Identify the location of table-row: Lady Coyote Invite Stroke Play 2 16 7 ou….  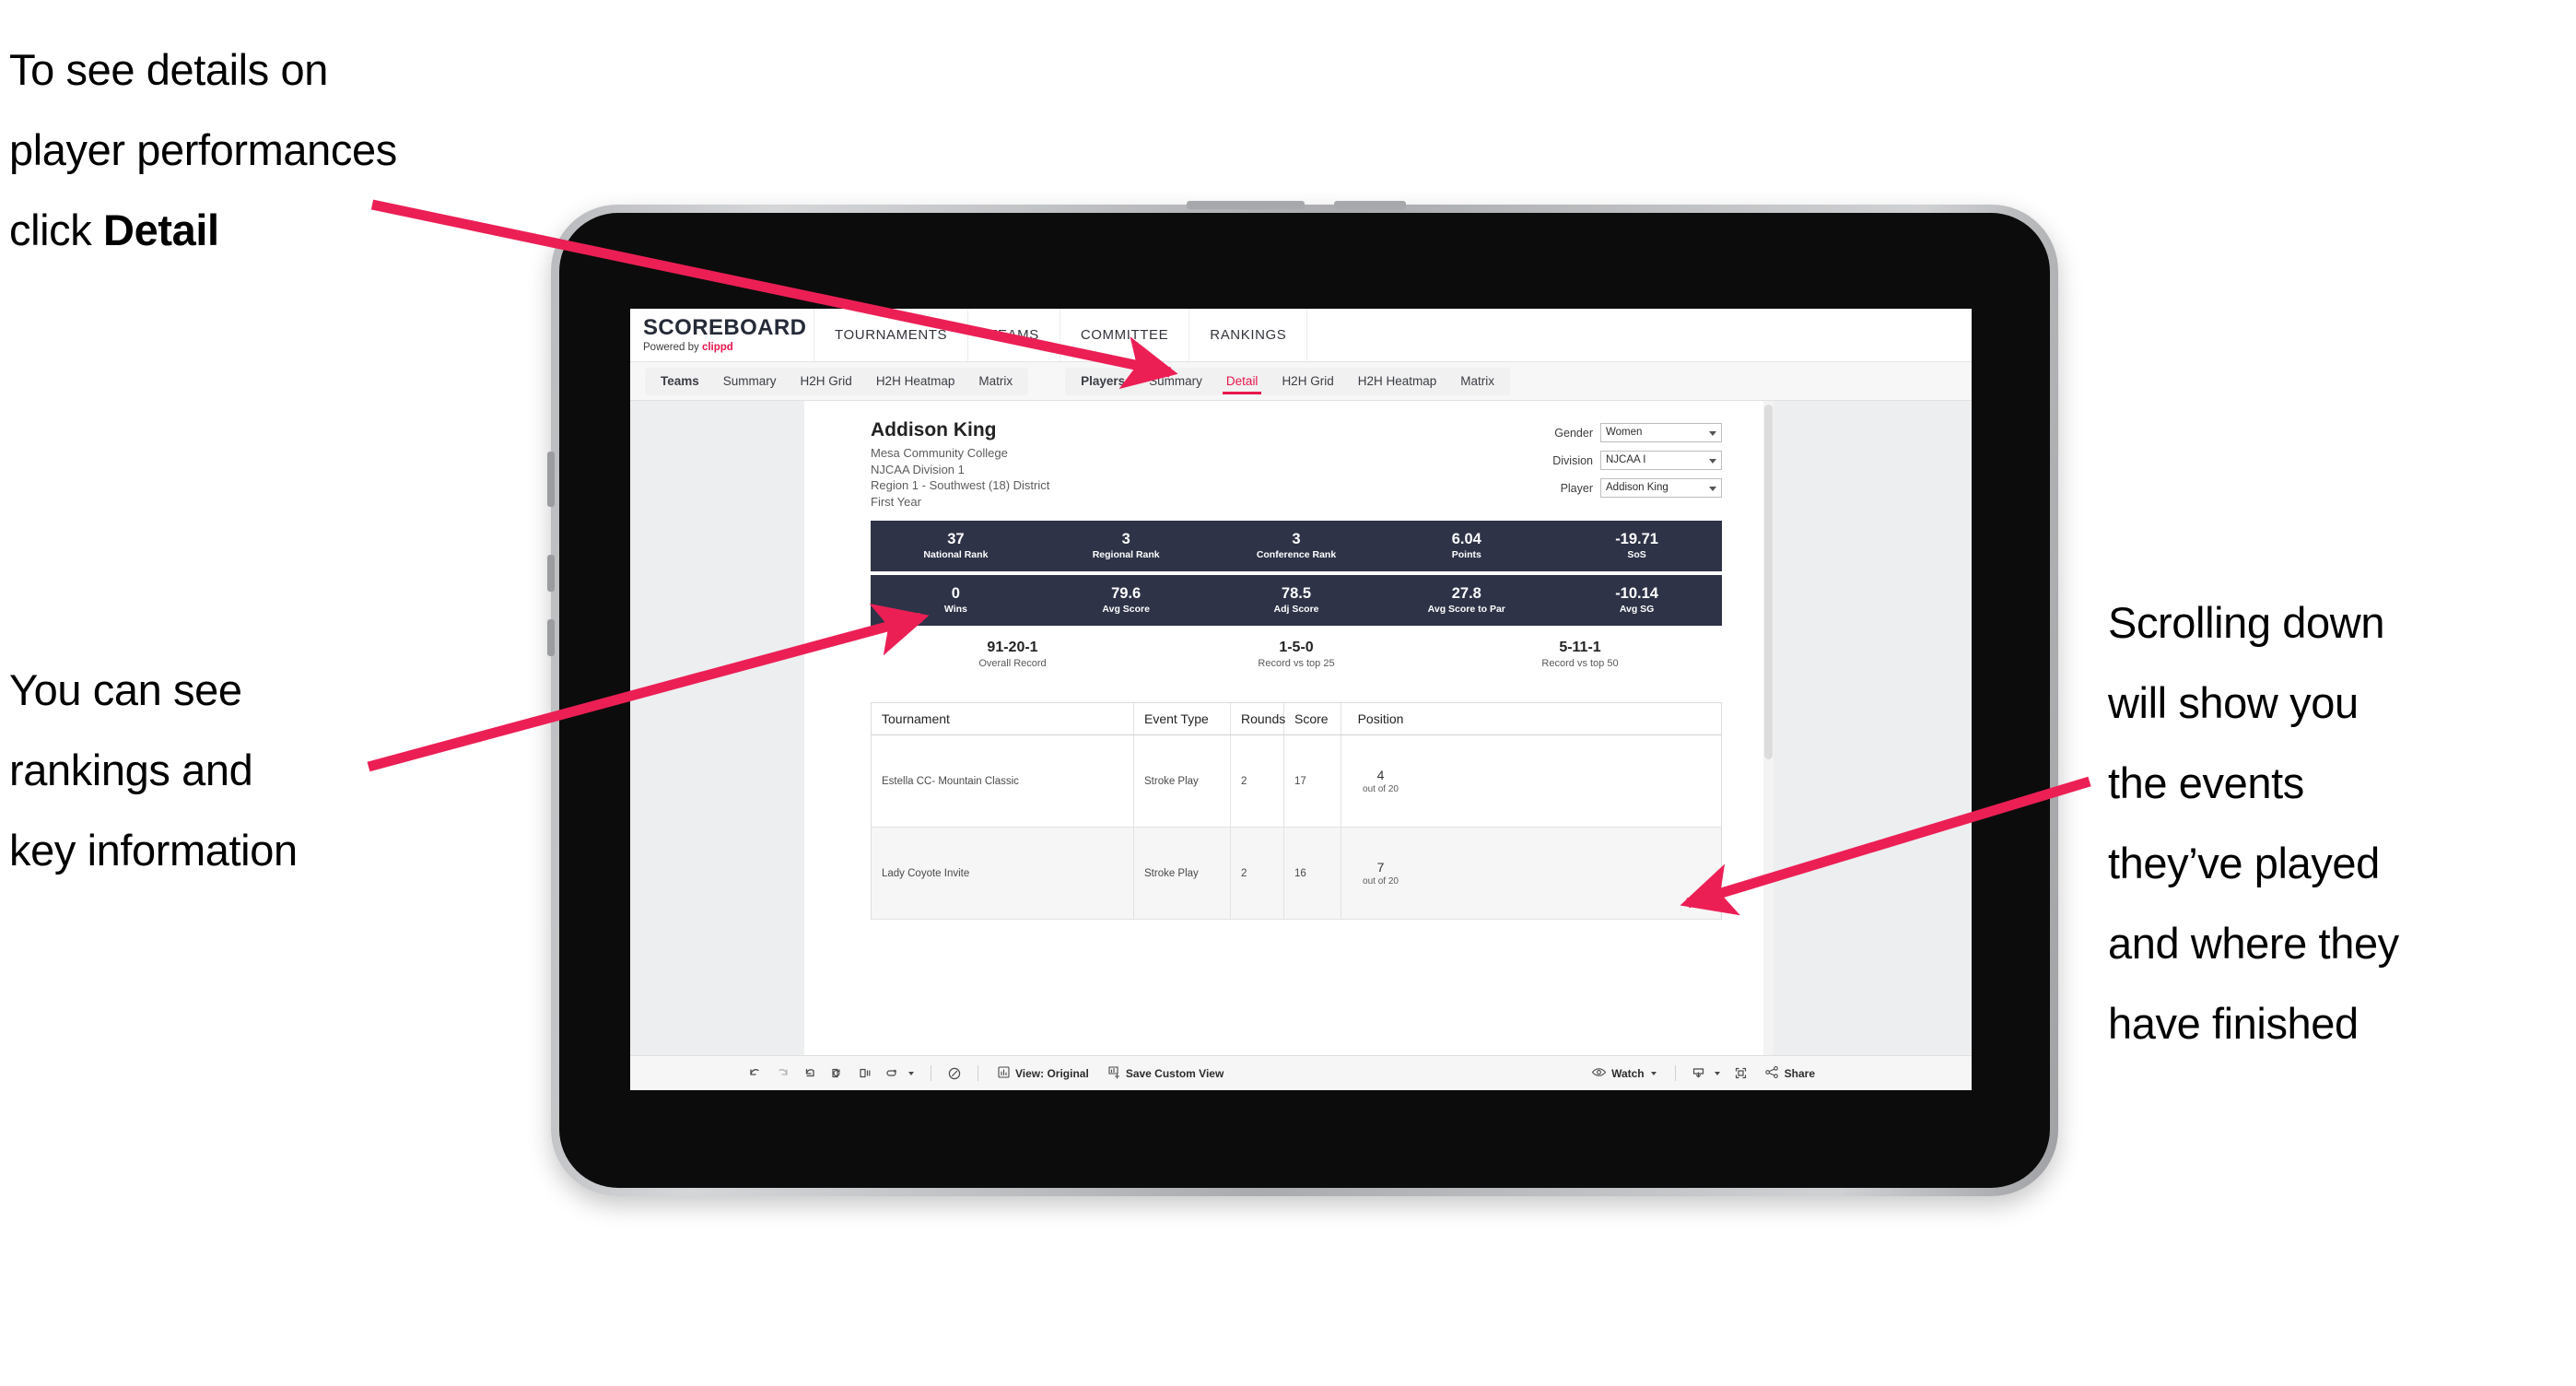
(1296, 874).